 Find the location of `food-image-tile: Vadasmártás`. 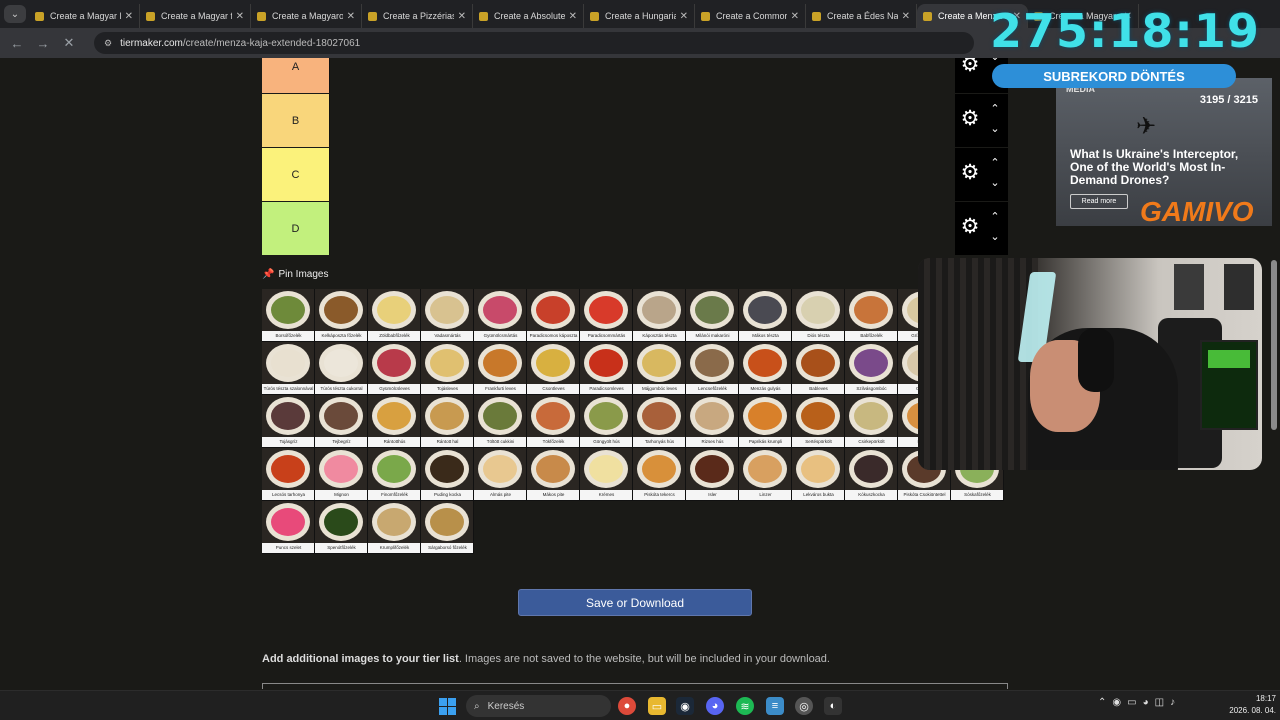

food-image-tile: Vadasmártás is located at coordinates (447, 315).